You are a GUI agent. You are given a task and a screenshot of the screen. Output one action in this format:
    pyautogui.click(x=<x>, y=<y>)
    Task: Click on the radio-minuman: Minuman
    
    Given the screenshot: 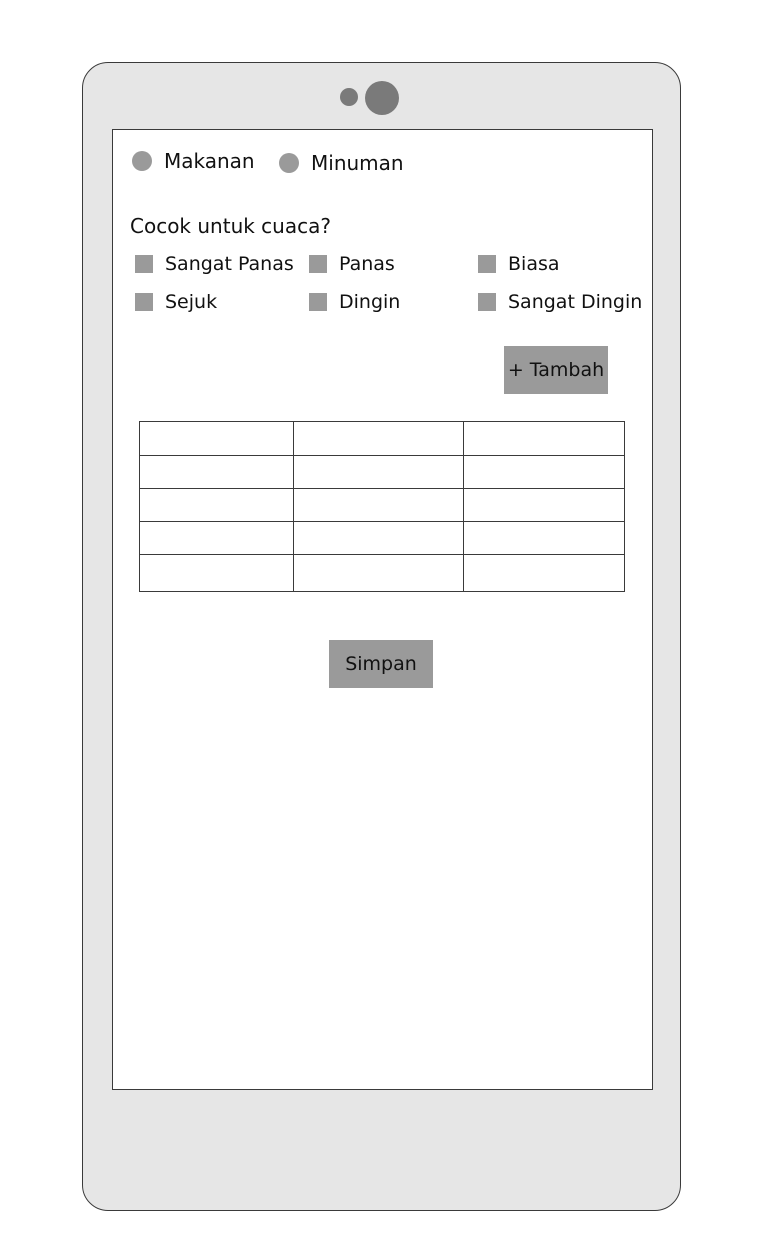 What is the action you would take?
    pyautogui.click(x=341, y=163)
    